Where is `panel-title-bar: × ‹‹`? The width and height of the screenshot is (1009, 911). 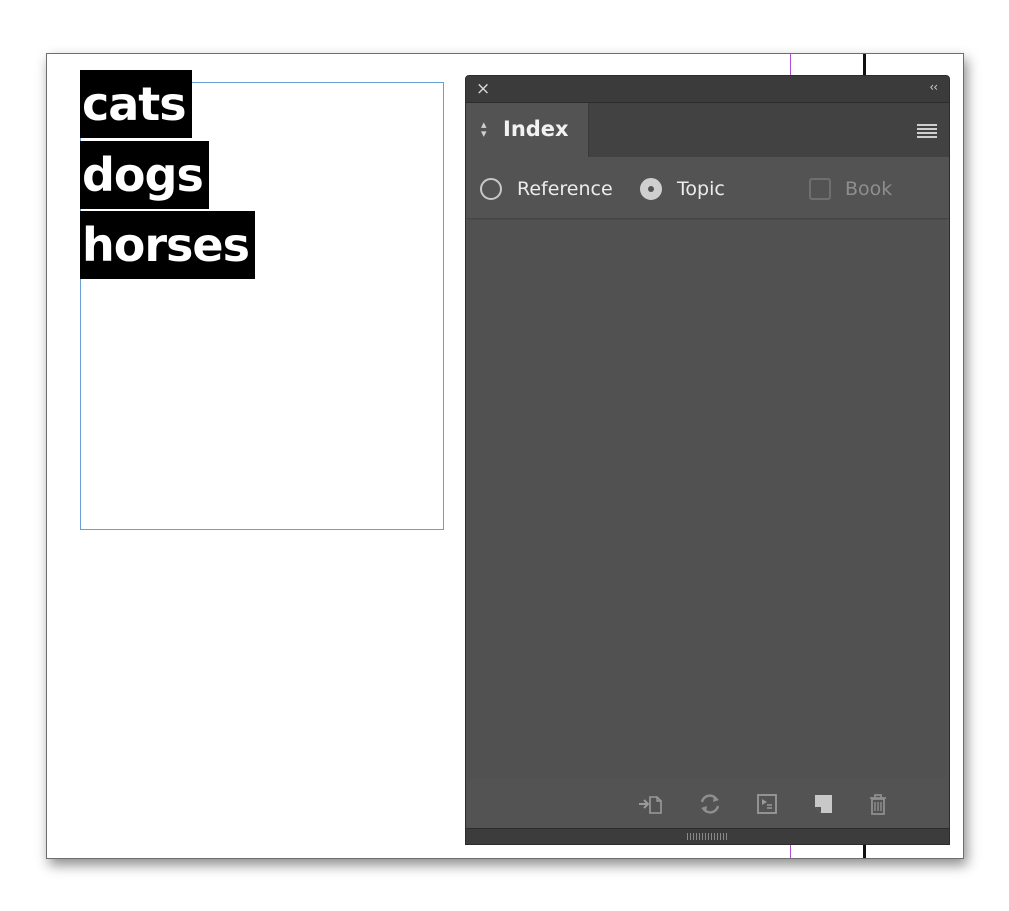 panel-title-bar: × ‹‹ is located at coordinates (707, 89).